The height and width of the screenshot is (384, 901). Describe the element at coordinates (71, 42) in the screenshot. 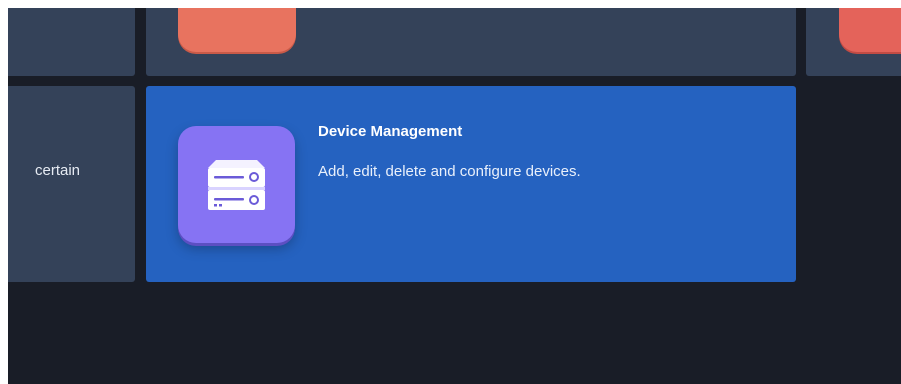

I see `tile-row1-left` at that location.